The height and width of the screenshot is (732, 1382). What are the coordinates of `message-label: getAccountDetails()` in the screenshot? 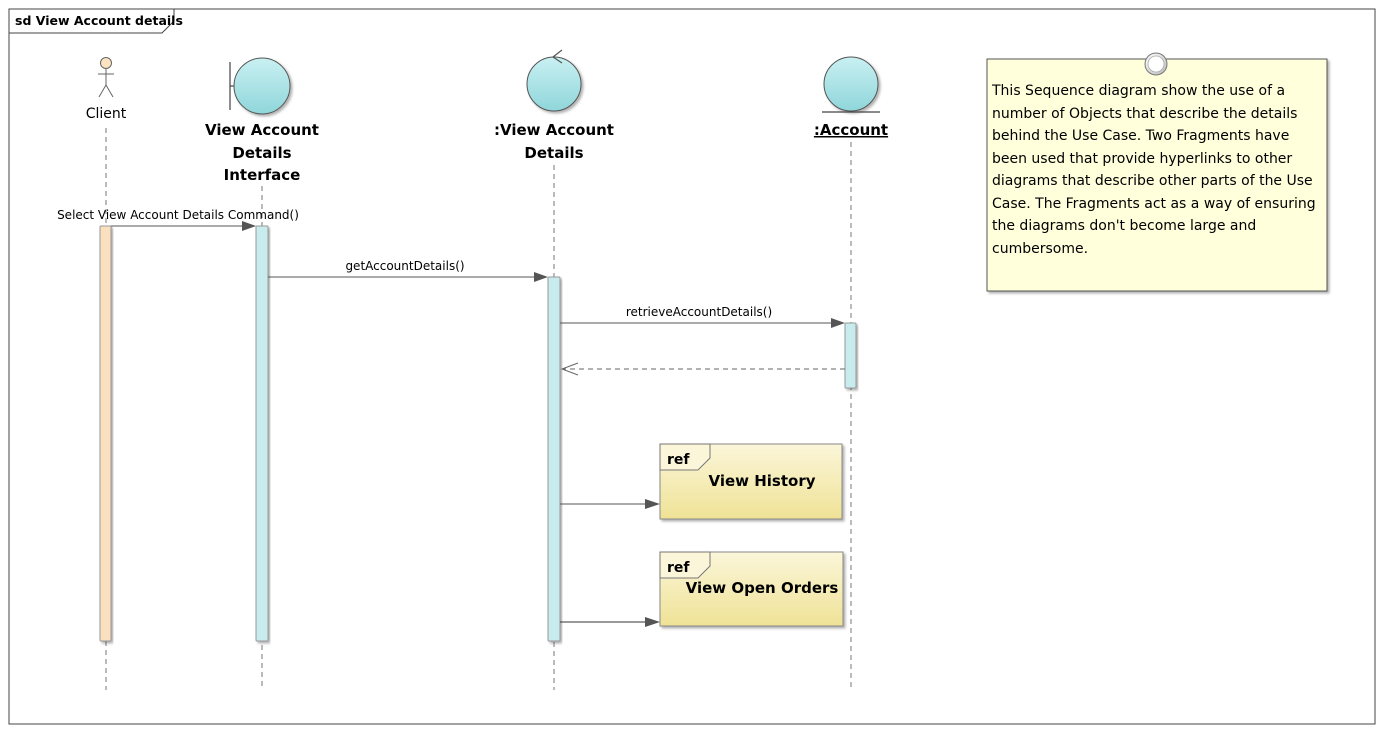 It's located at (404, 266).